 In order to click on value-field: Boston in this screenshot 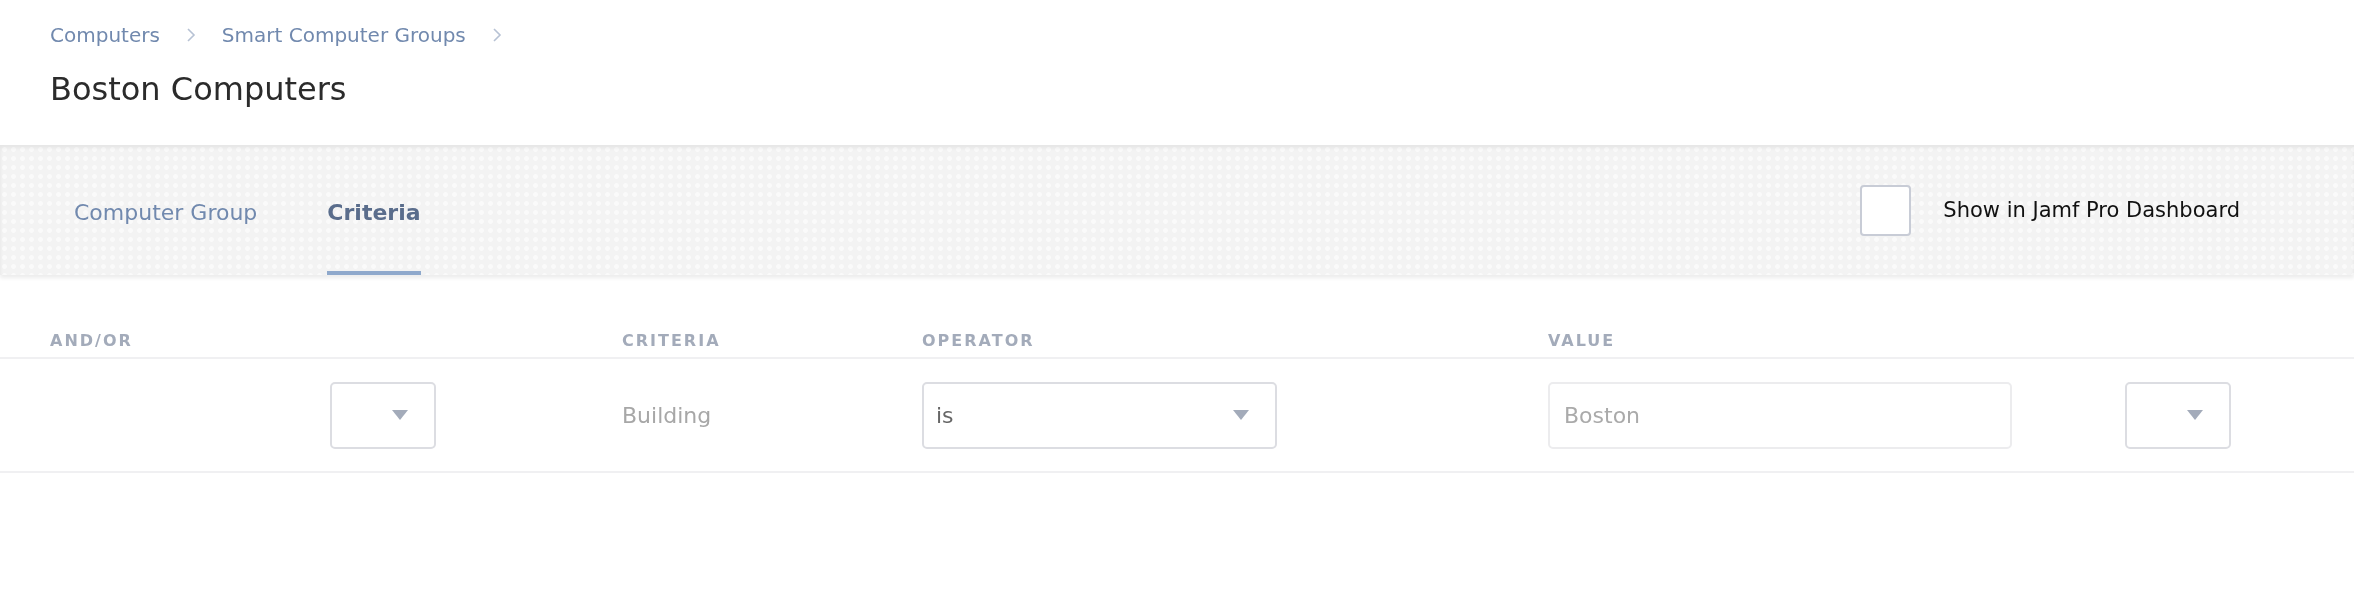, I will do `click(1780, 415)`.